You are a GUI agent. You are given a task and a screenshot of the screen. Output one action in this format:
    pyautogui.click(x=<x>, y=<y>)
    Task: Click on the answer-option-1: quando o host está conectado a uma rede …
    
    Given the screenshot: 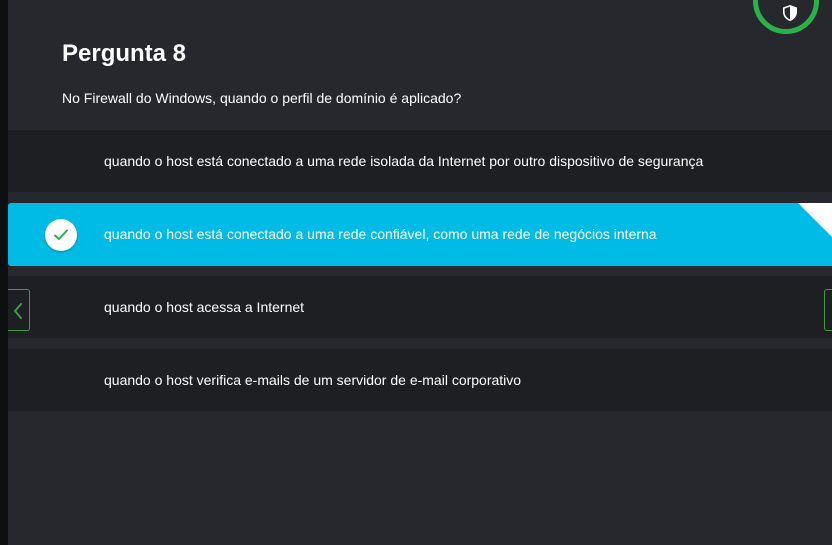 What is the action you would take?
    pyautogui.click(x=420, y=161)
    